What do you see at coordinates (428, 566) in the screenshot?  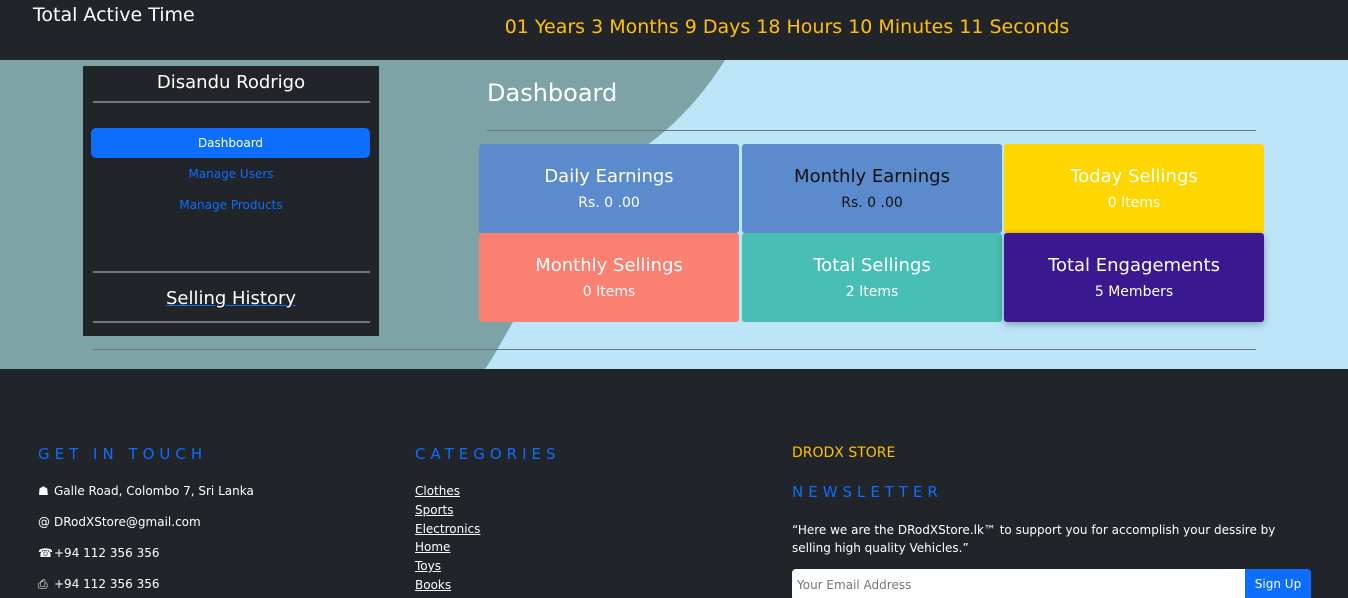 I see `category-link-toys: Toys` at bounding box center [428, 566].